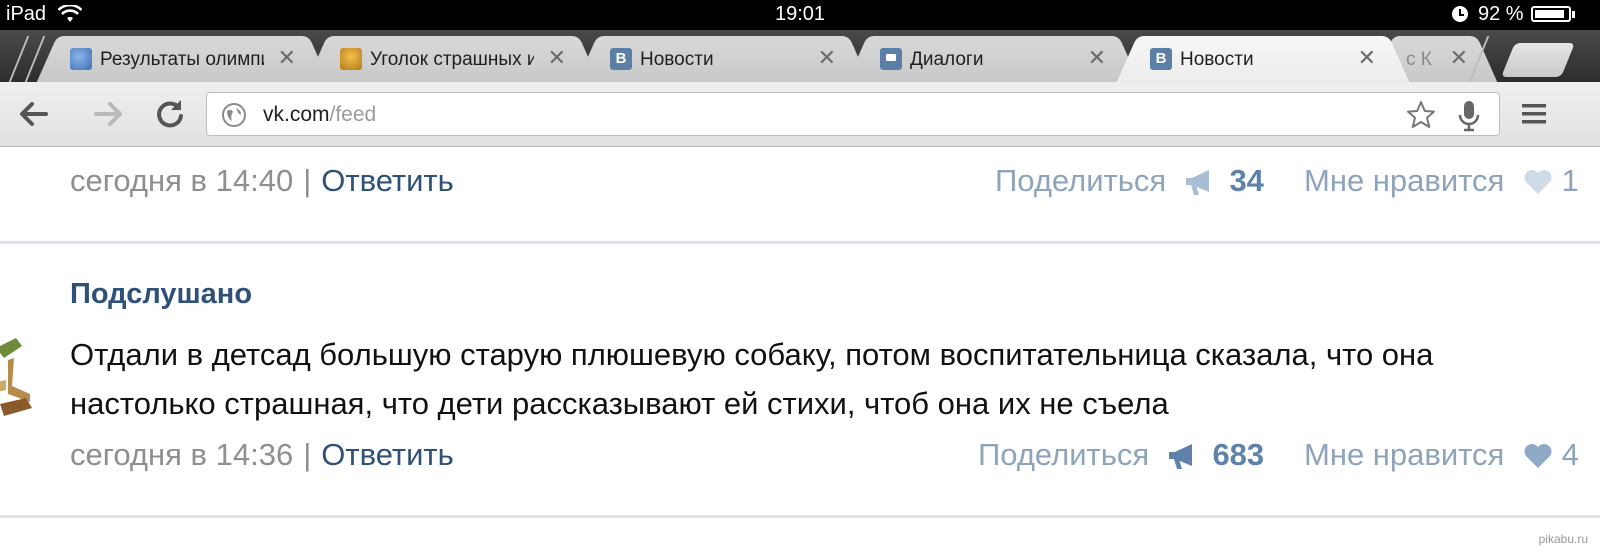 This screenshot has height=552, width=1600. I want to click on share-count: 34, so click(1246, 180).